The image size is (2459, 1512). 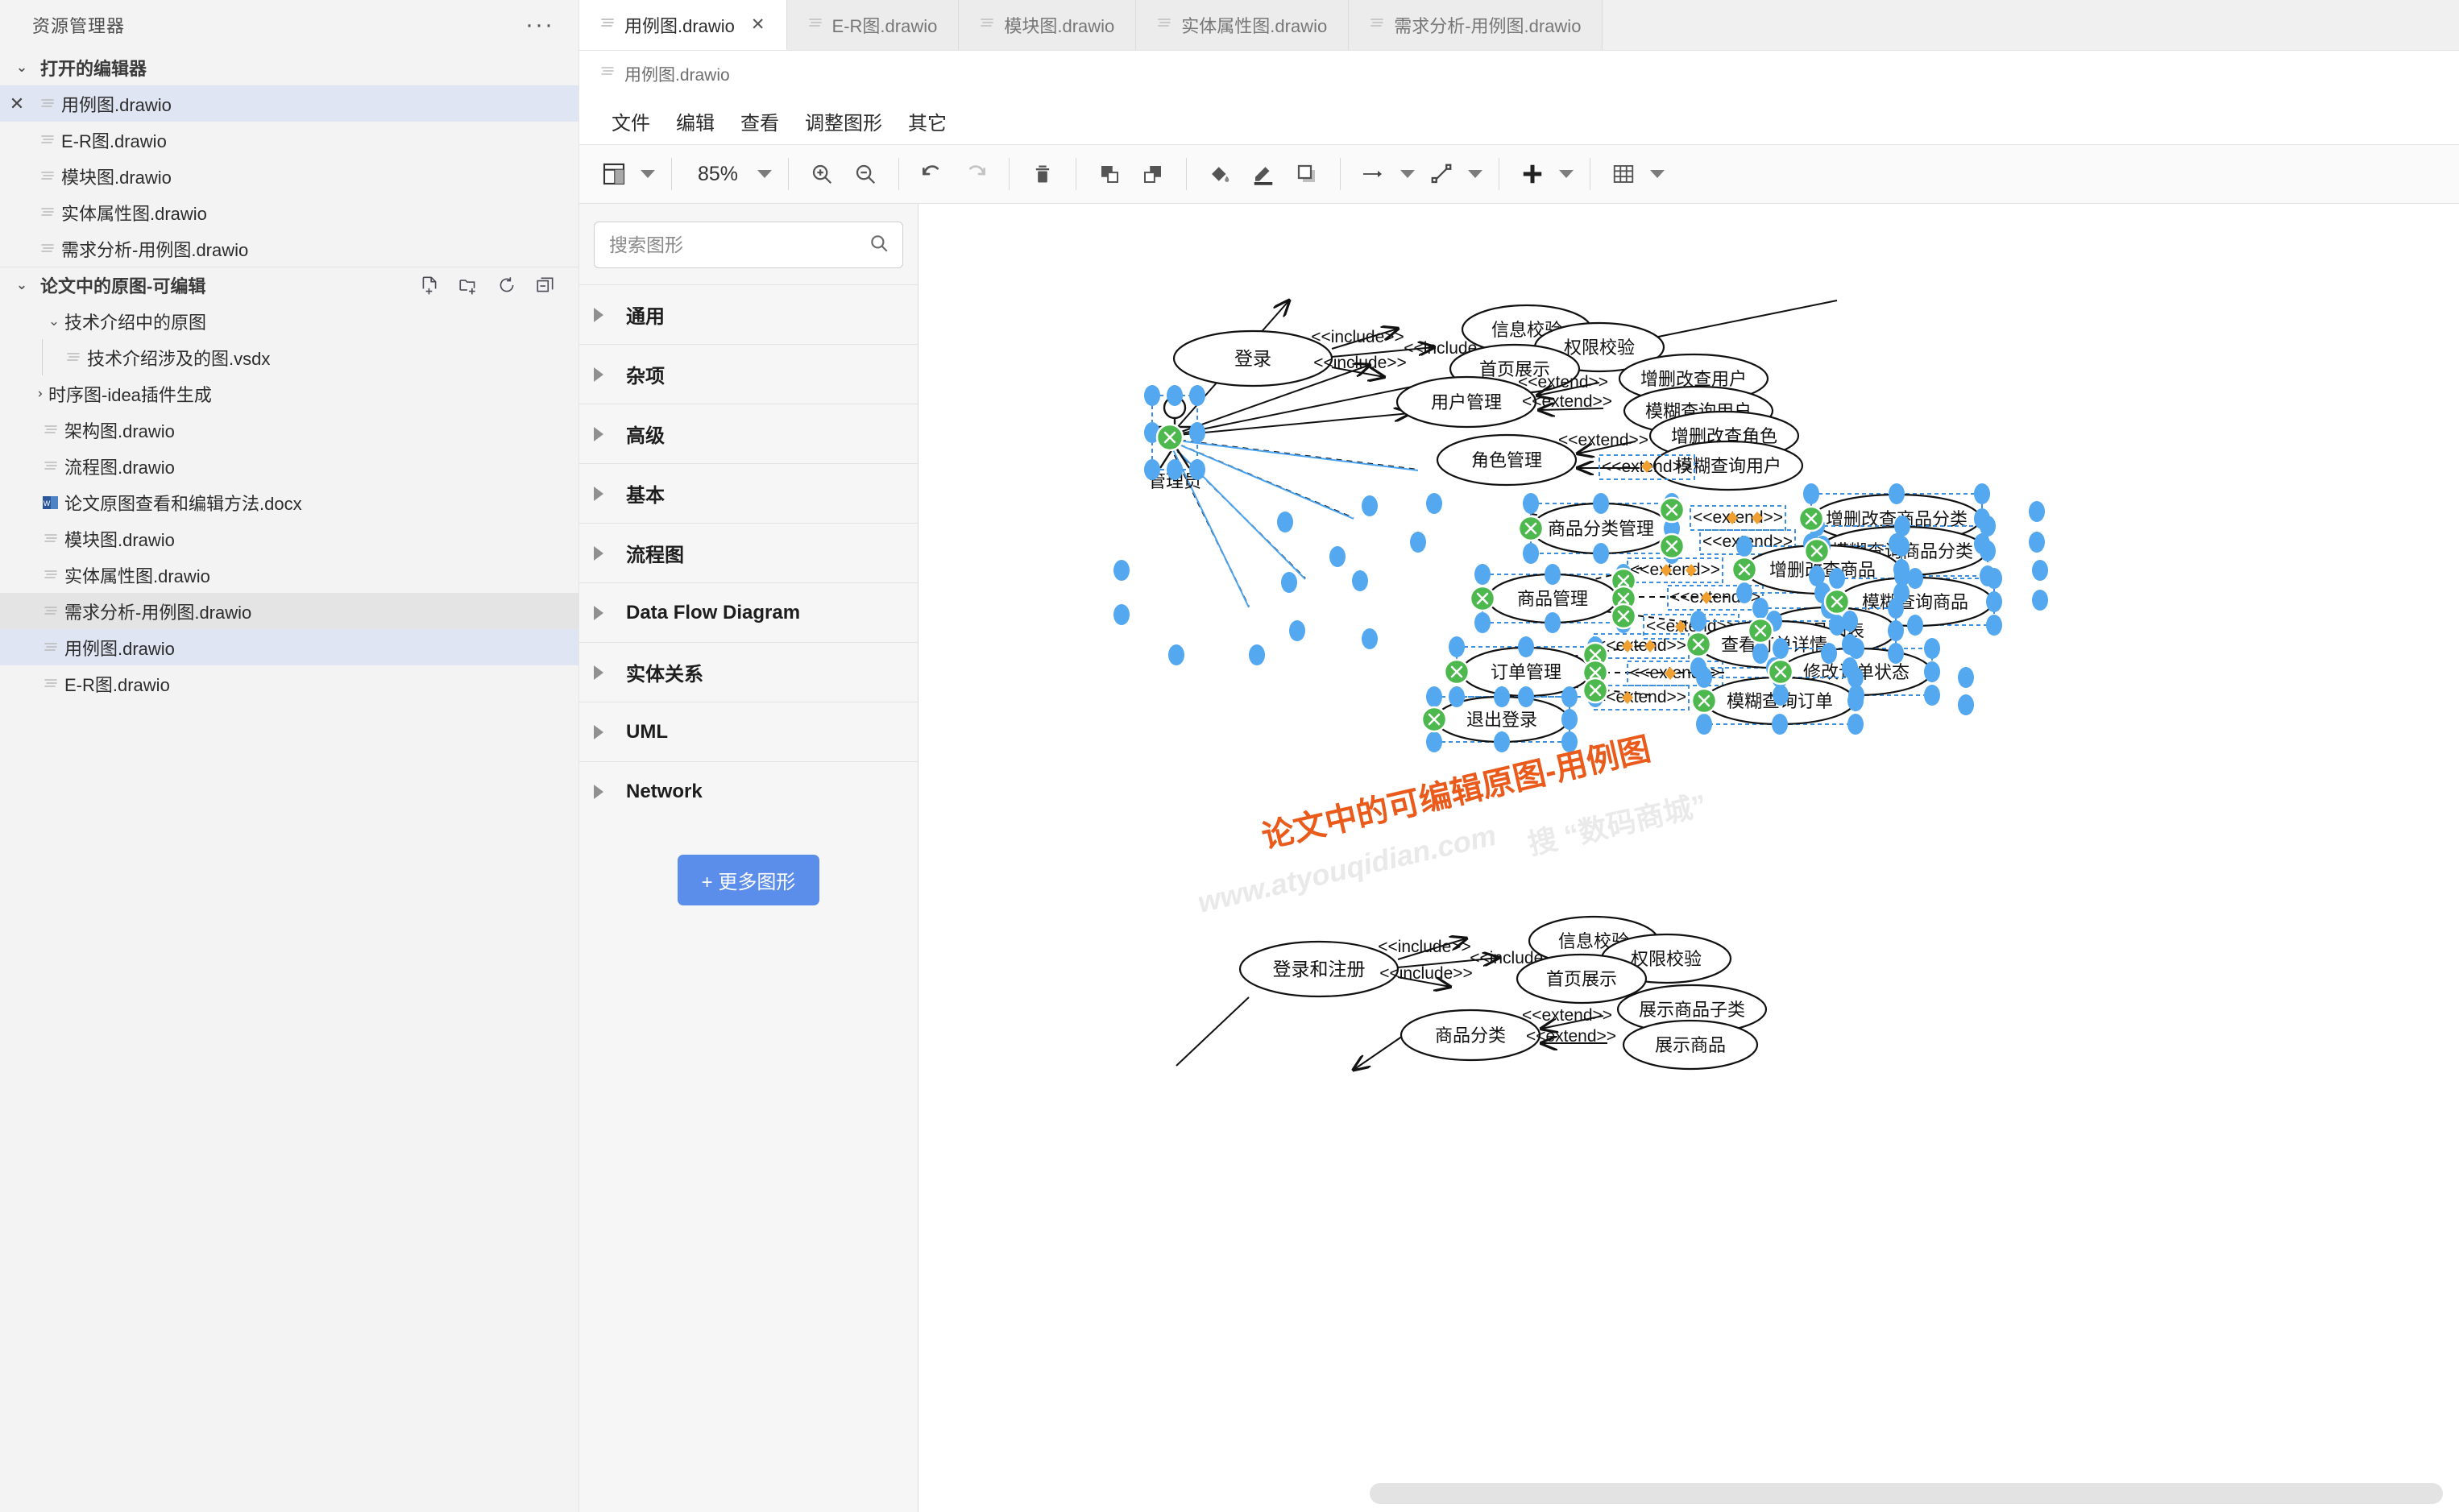 What do you see at coordinates (1552, 599) in the screenshot?
I see `usecase-shangpinguanli: 商品管理` at bounding box center [1552, 599].